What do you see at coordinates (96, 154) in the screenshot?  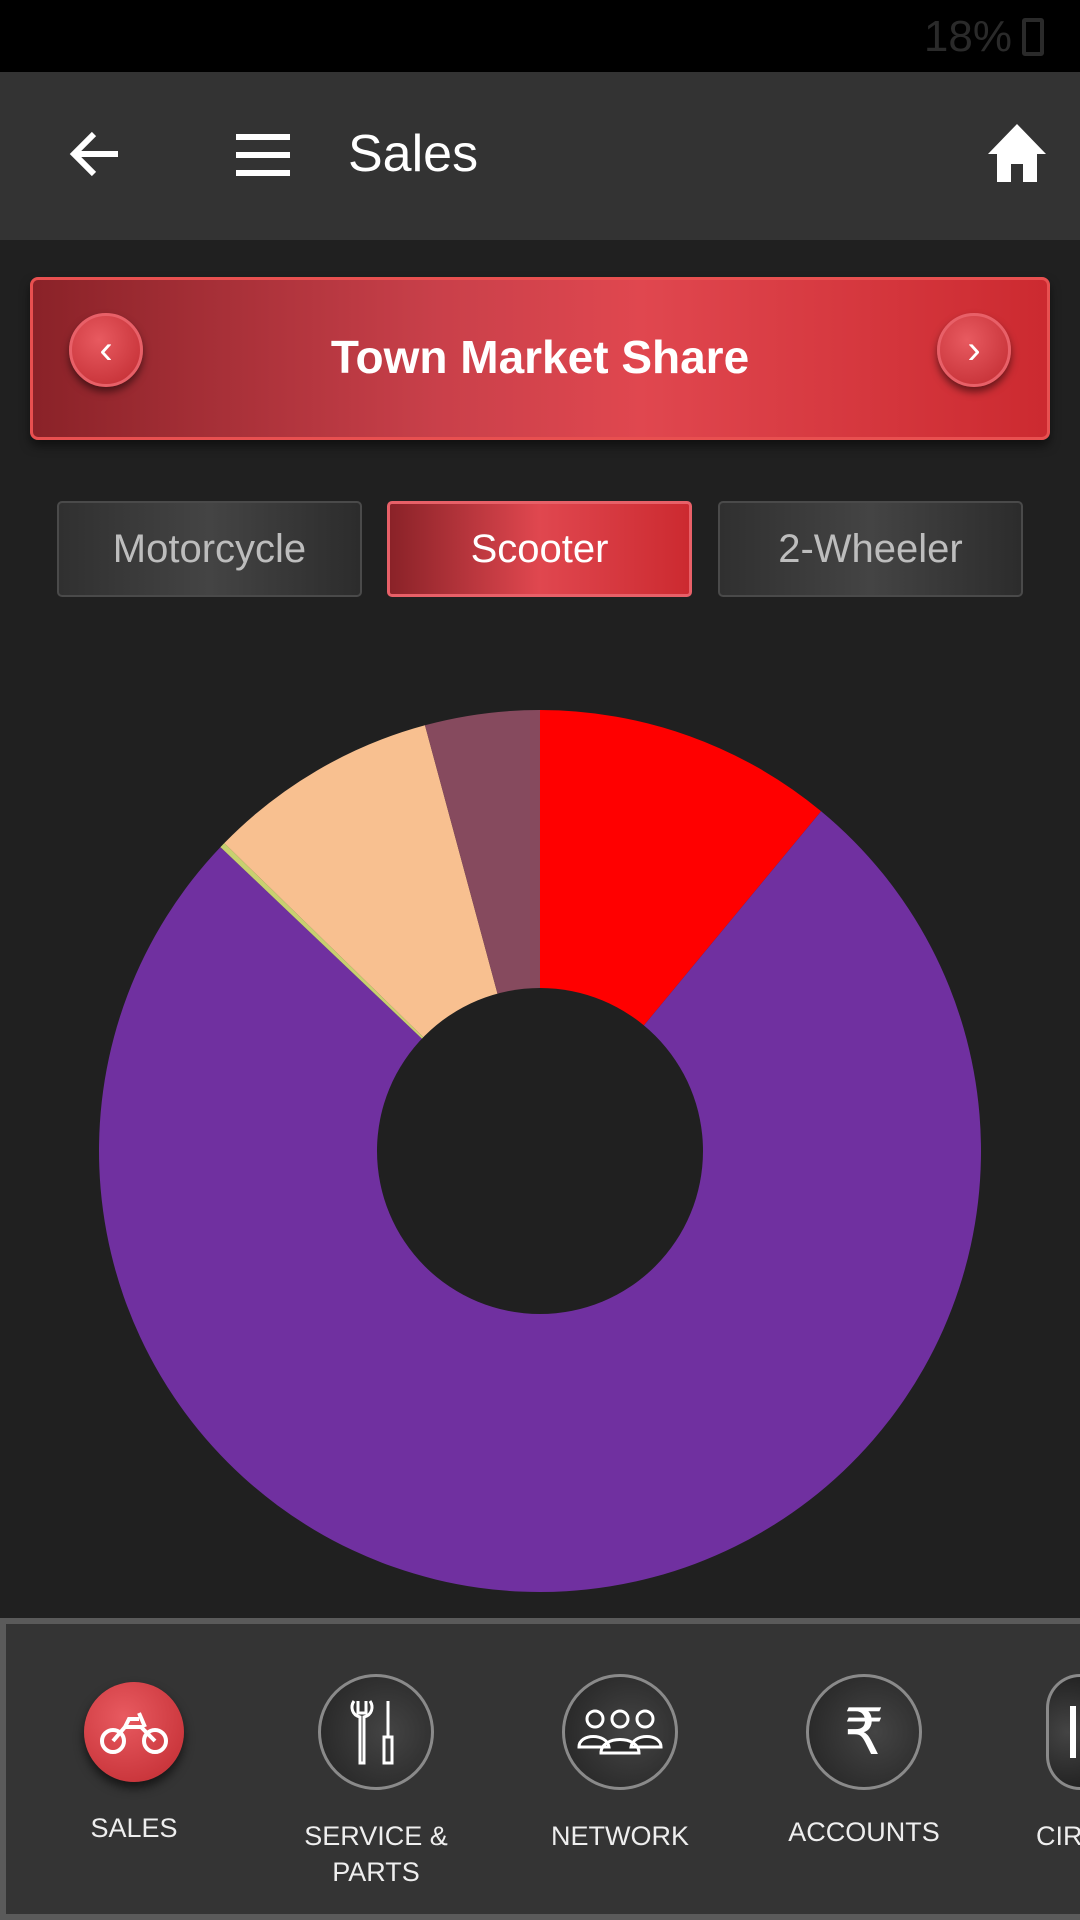 I see `arrow-left-icon` at bounding box center [96, 154].